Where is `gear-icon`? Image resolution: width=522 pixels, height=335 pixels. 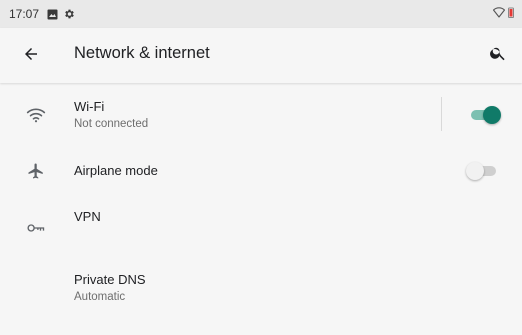
gear-icon is located at coordinates (69, 14).